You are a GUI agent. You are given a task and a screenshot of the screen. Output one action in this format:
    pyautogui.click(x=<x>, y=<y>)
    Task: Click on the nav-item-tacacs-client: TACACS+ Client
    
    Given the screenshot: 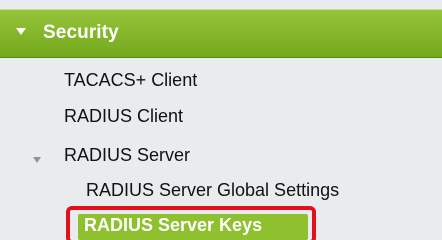 What is the action you would take?
    pyautogui.click(x=130, y=80)
    